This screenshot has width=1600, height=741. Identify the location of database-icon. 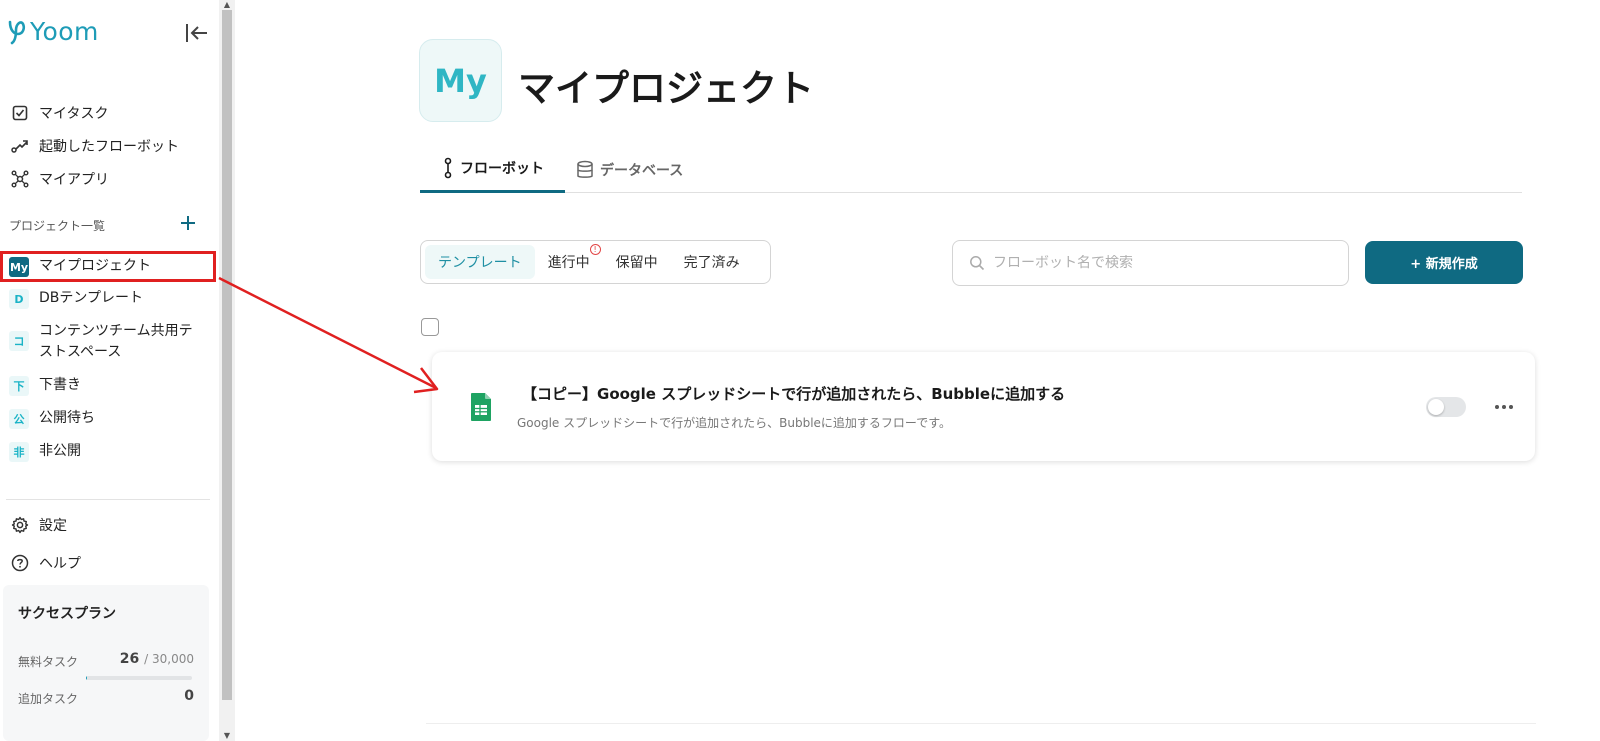
(585, 169).